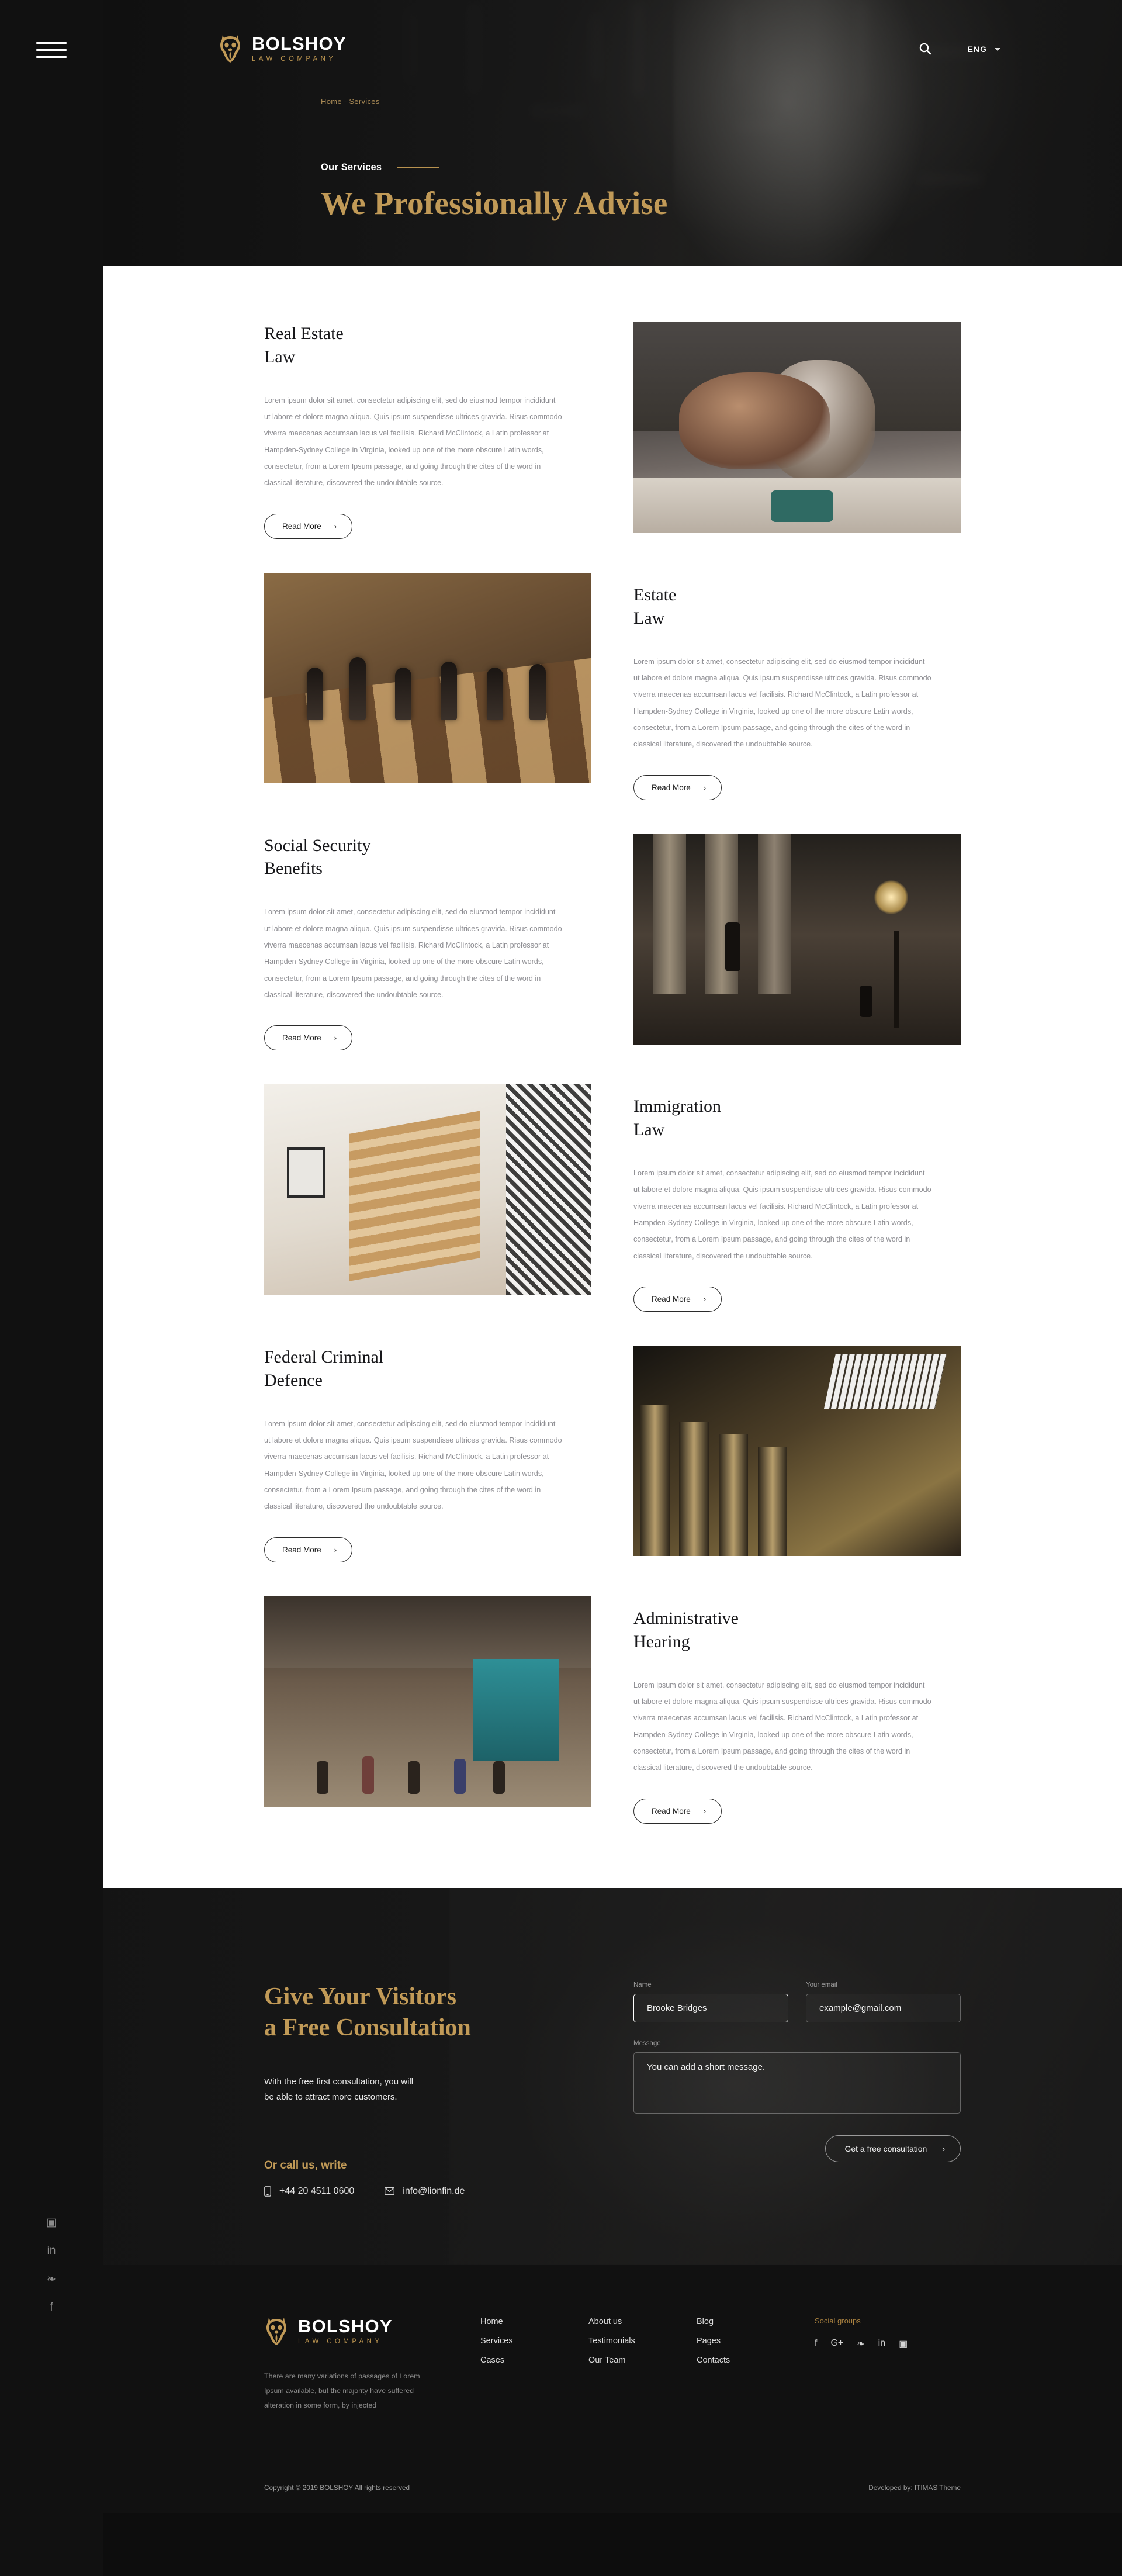 The image size is (1122, 2576). Describe the element at coordinates (710, 2008) in the screenshot. I see `name-input` at that location.